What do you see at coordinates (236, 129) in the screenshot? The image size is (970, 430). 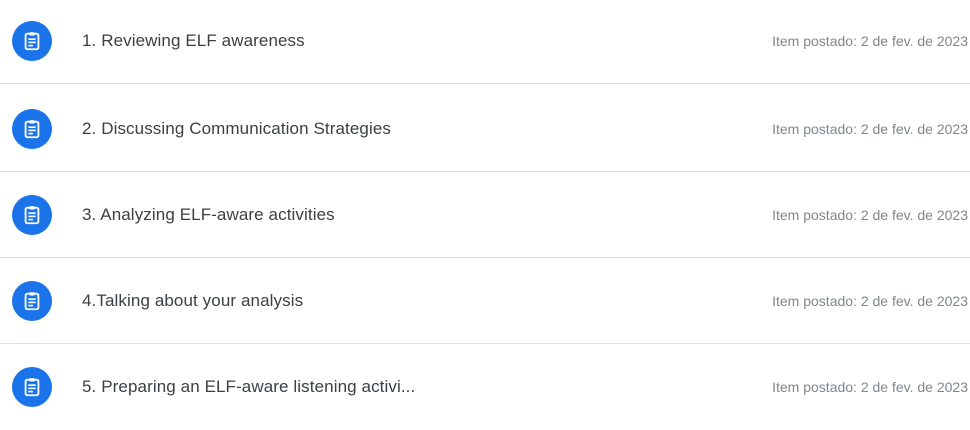 I see `assignment-title: 2. Discussing Communication Strategies` at bounding box center [236, 129].